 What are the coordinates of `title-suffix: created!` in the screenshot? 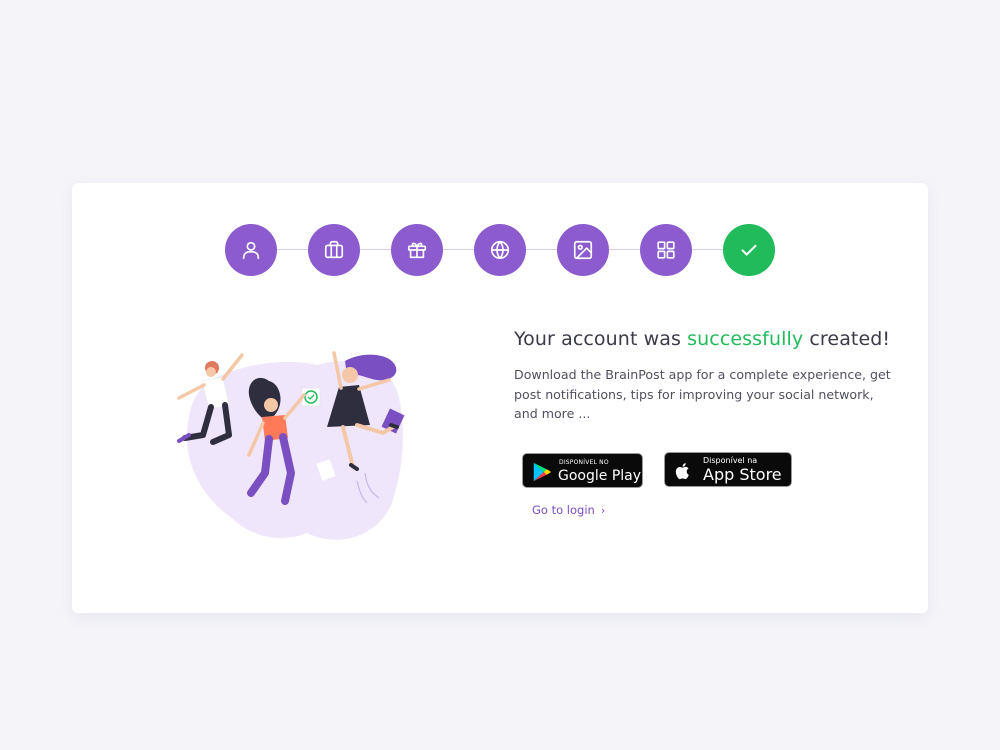 It's located at (847, 339).